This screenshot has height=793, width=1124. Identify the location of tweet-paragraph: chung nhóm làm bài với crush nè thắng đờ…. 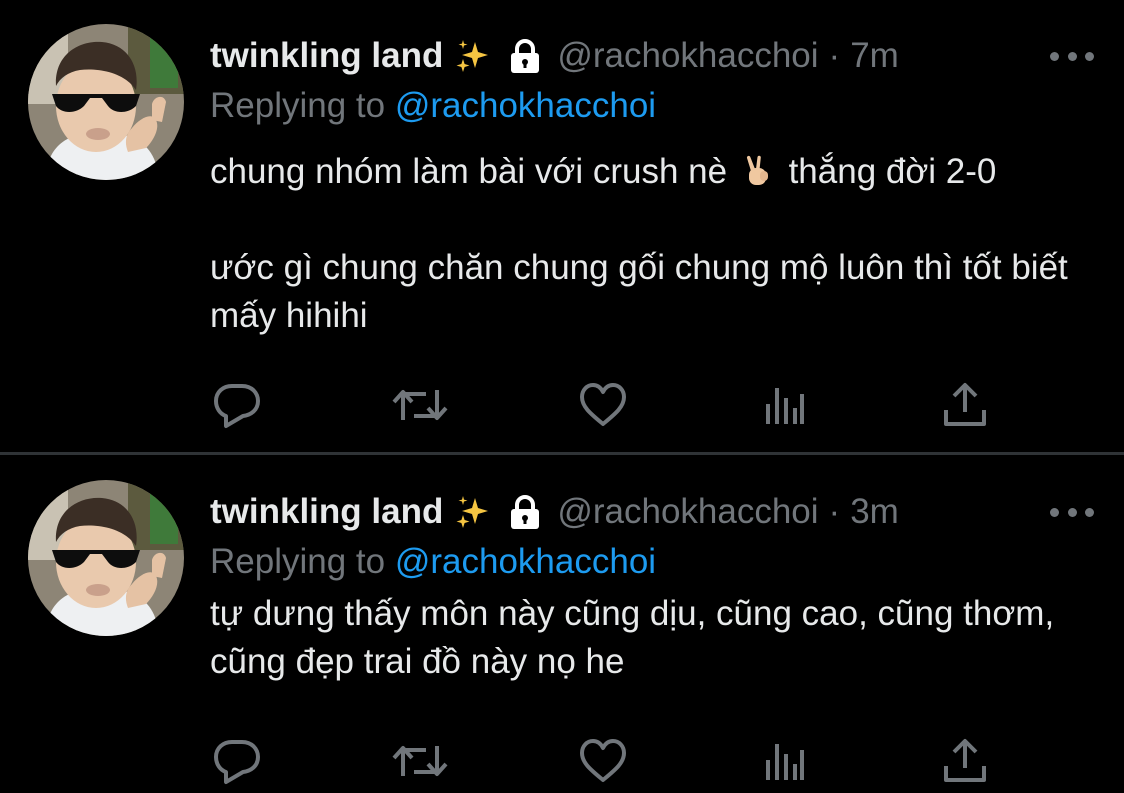
(652, 172).